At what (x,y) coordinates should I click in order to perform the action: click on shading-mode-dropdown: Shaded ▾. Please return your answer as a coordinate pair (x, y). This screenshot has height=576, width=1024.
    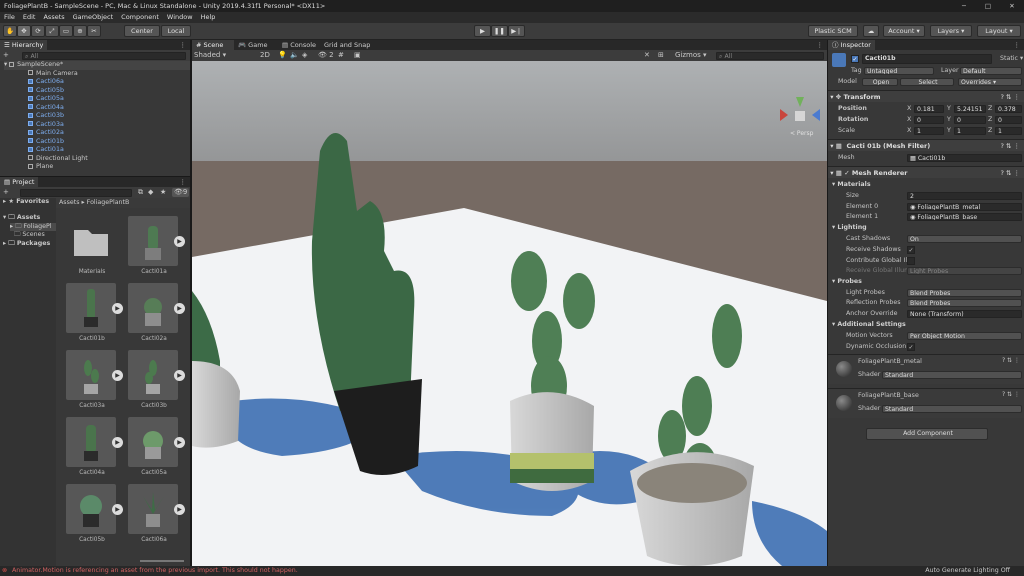
    Looking at the image, I should click on (210, 55).